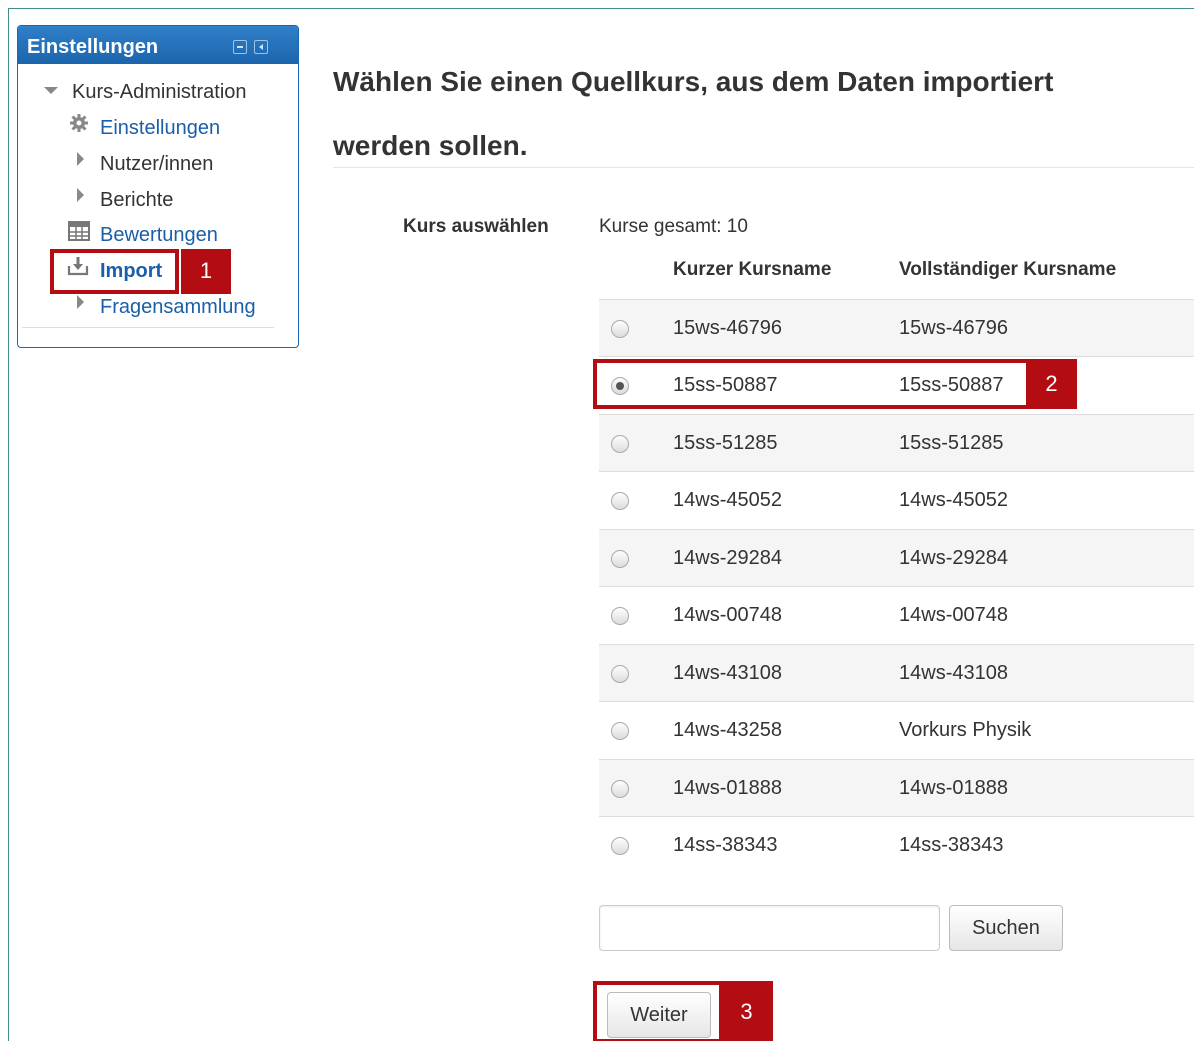 The image size is (1194, 1041). I want to click on table-row: 14ws-43108 14ws-43108, so click(896, 672).